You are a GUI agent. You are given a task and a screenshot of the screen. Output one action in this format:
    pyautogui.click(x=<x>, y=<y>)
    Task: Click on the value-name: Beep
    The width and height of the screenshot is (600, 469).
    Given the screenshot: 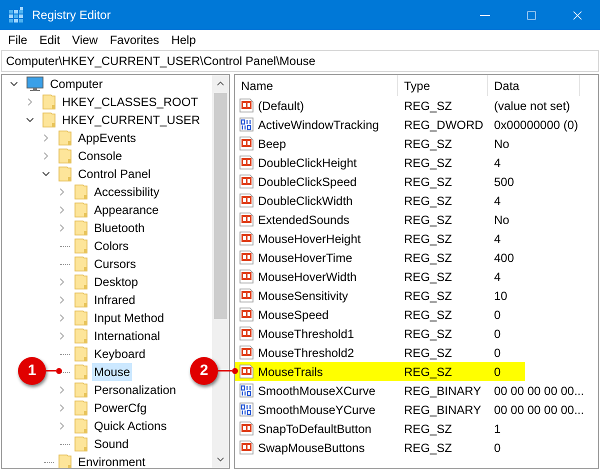 What is the action you would take?
    pyautogui.click(x=272, y=144)
    